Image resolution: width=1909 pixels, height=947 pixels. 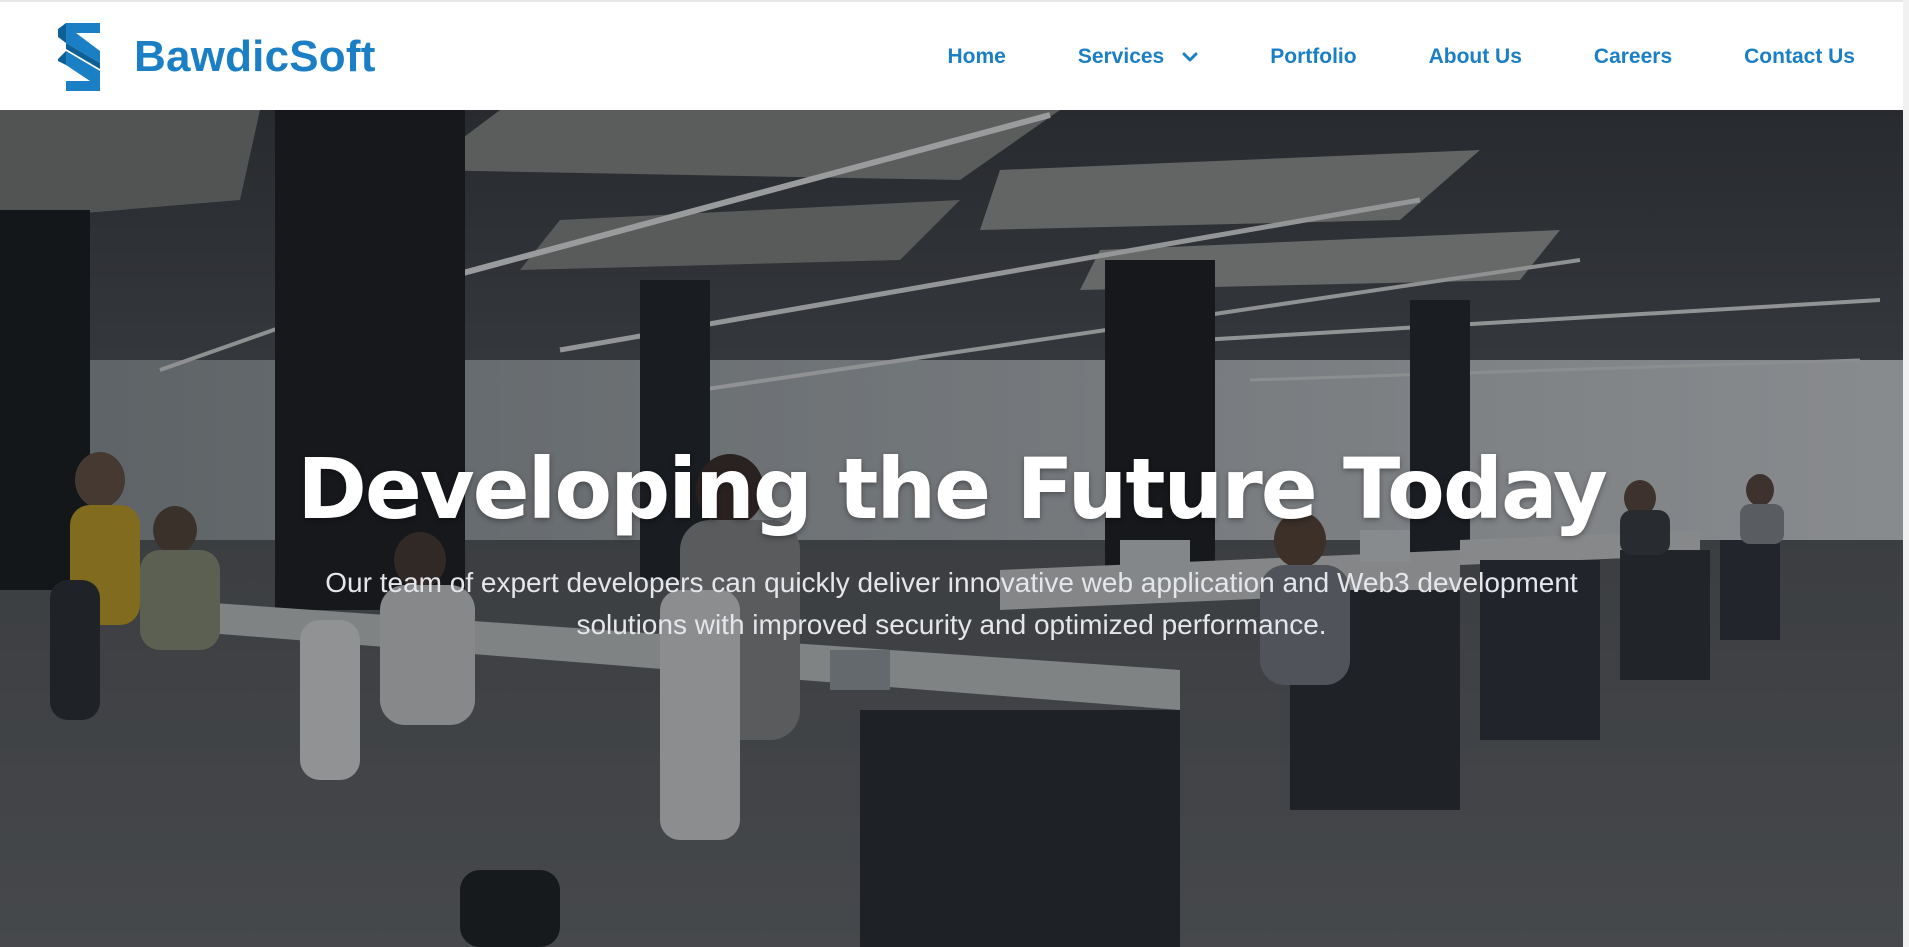 I want to click on nav-services: Services, so click(x=1138, y=57).